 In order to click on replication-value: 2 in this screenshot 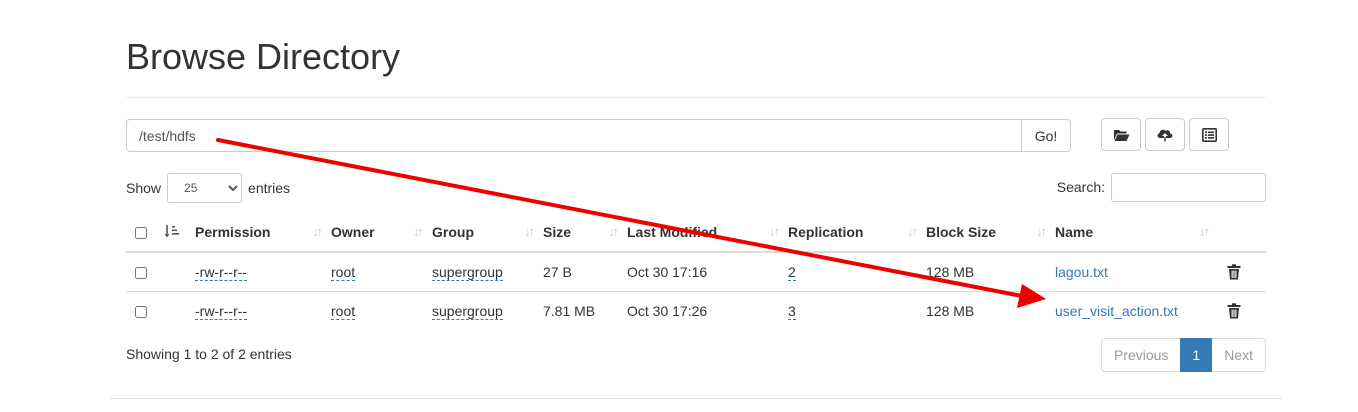, I will do `click(792, 272)`.